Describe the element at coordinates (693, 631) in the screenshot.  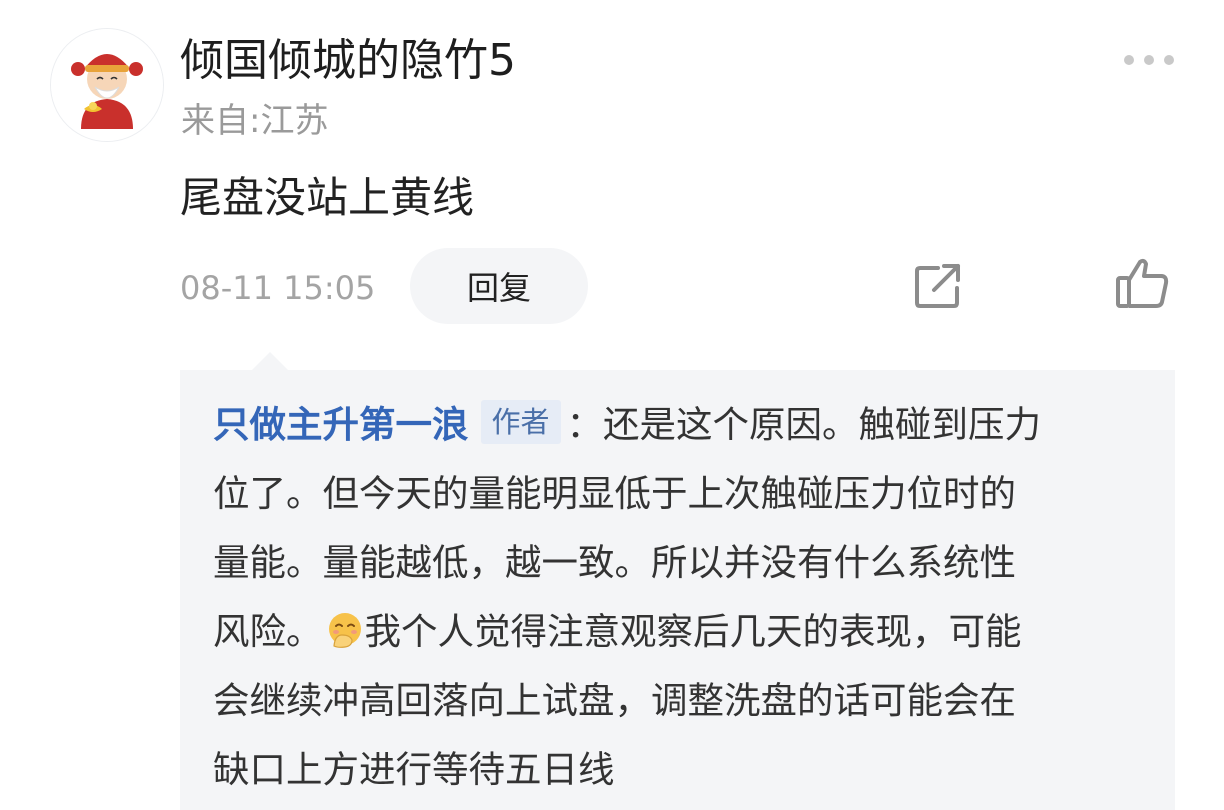
I see `reply-text: 我个人觉得注意观察后几天的表现，可能` at that location.